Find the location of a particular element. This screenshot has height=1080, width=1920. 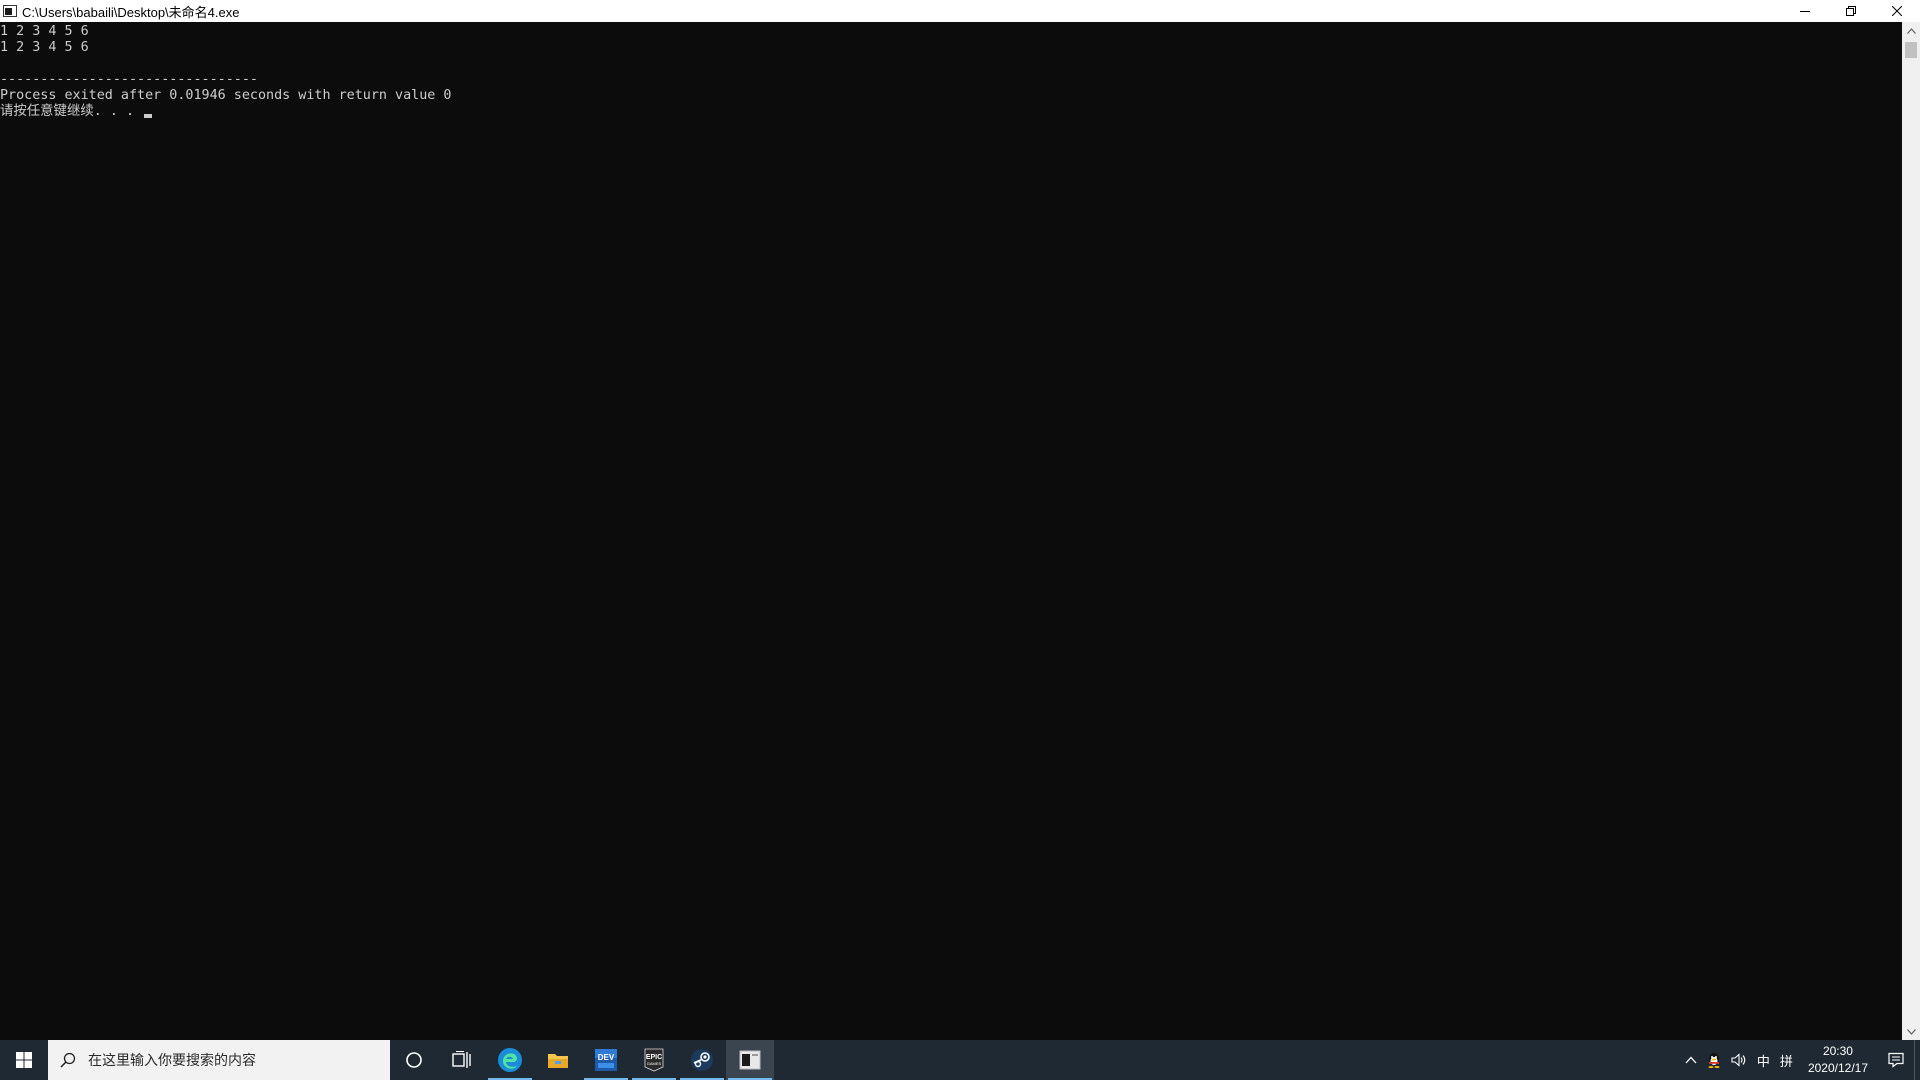

scroll-up-button is located at coordinates (1911, 30).